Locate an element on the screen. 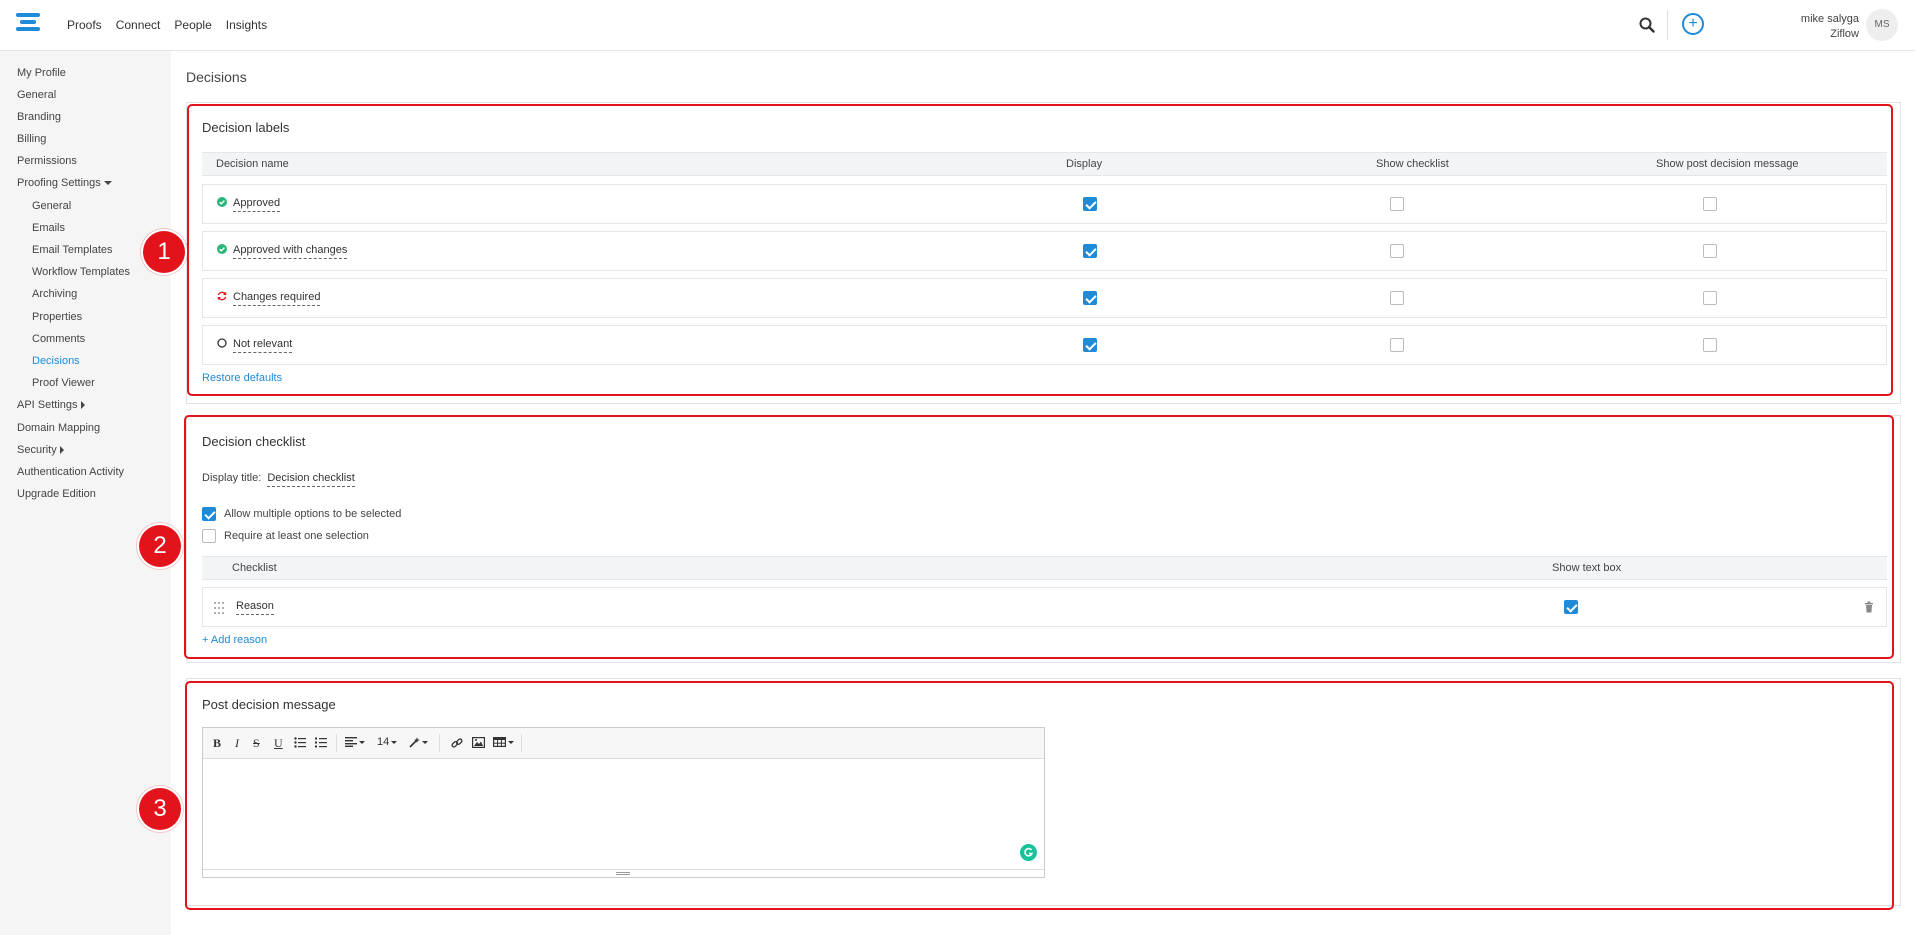 Image resolution: width=1915 pixels, height=935 pixels. magic-wand-icon is located at coordinates (414, 742).